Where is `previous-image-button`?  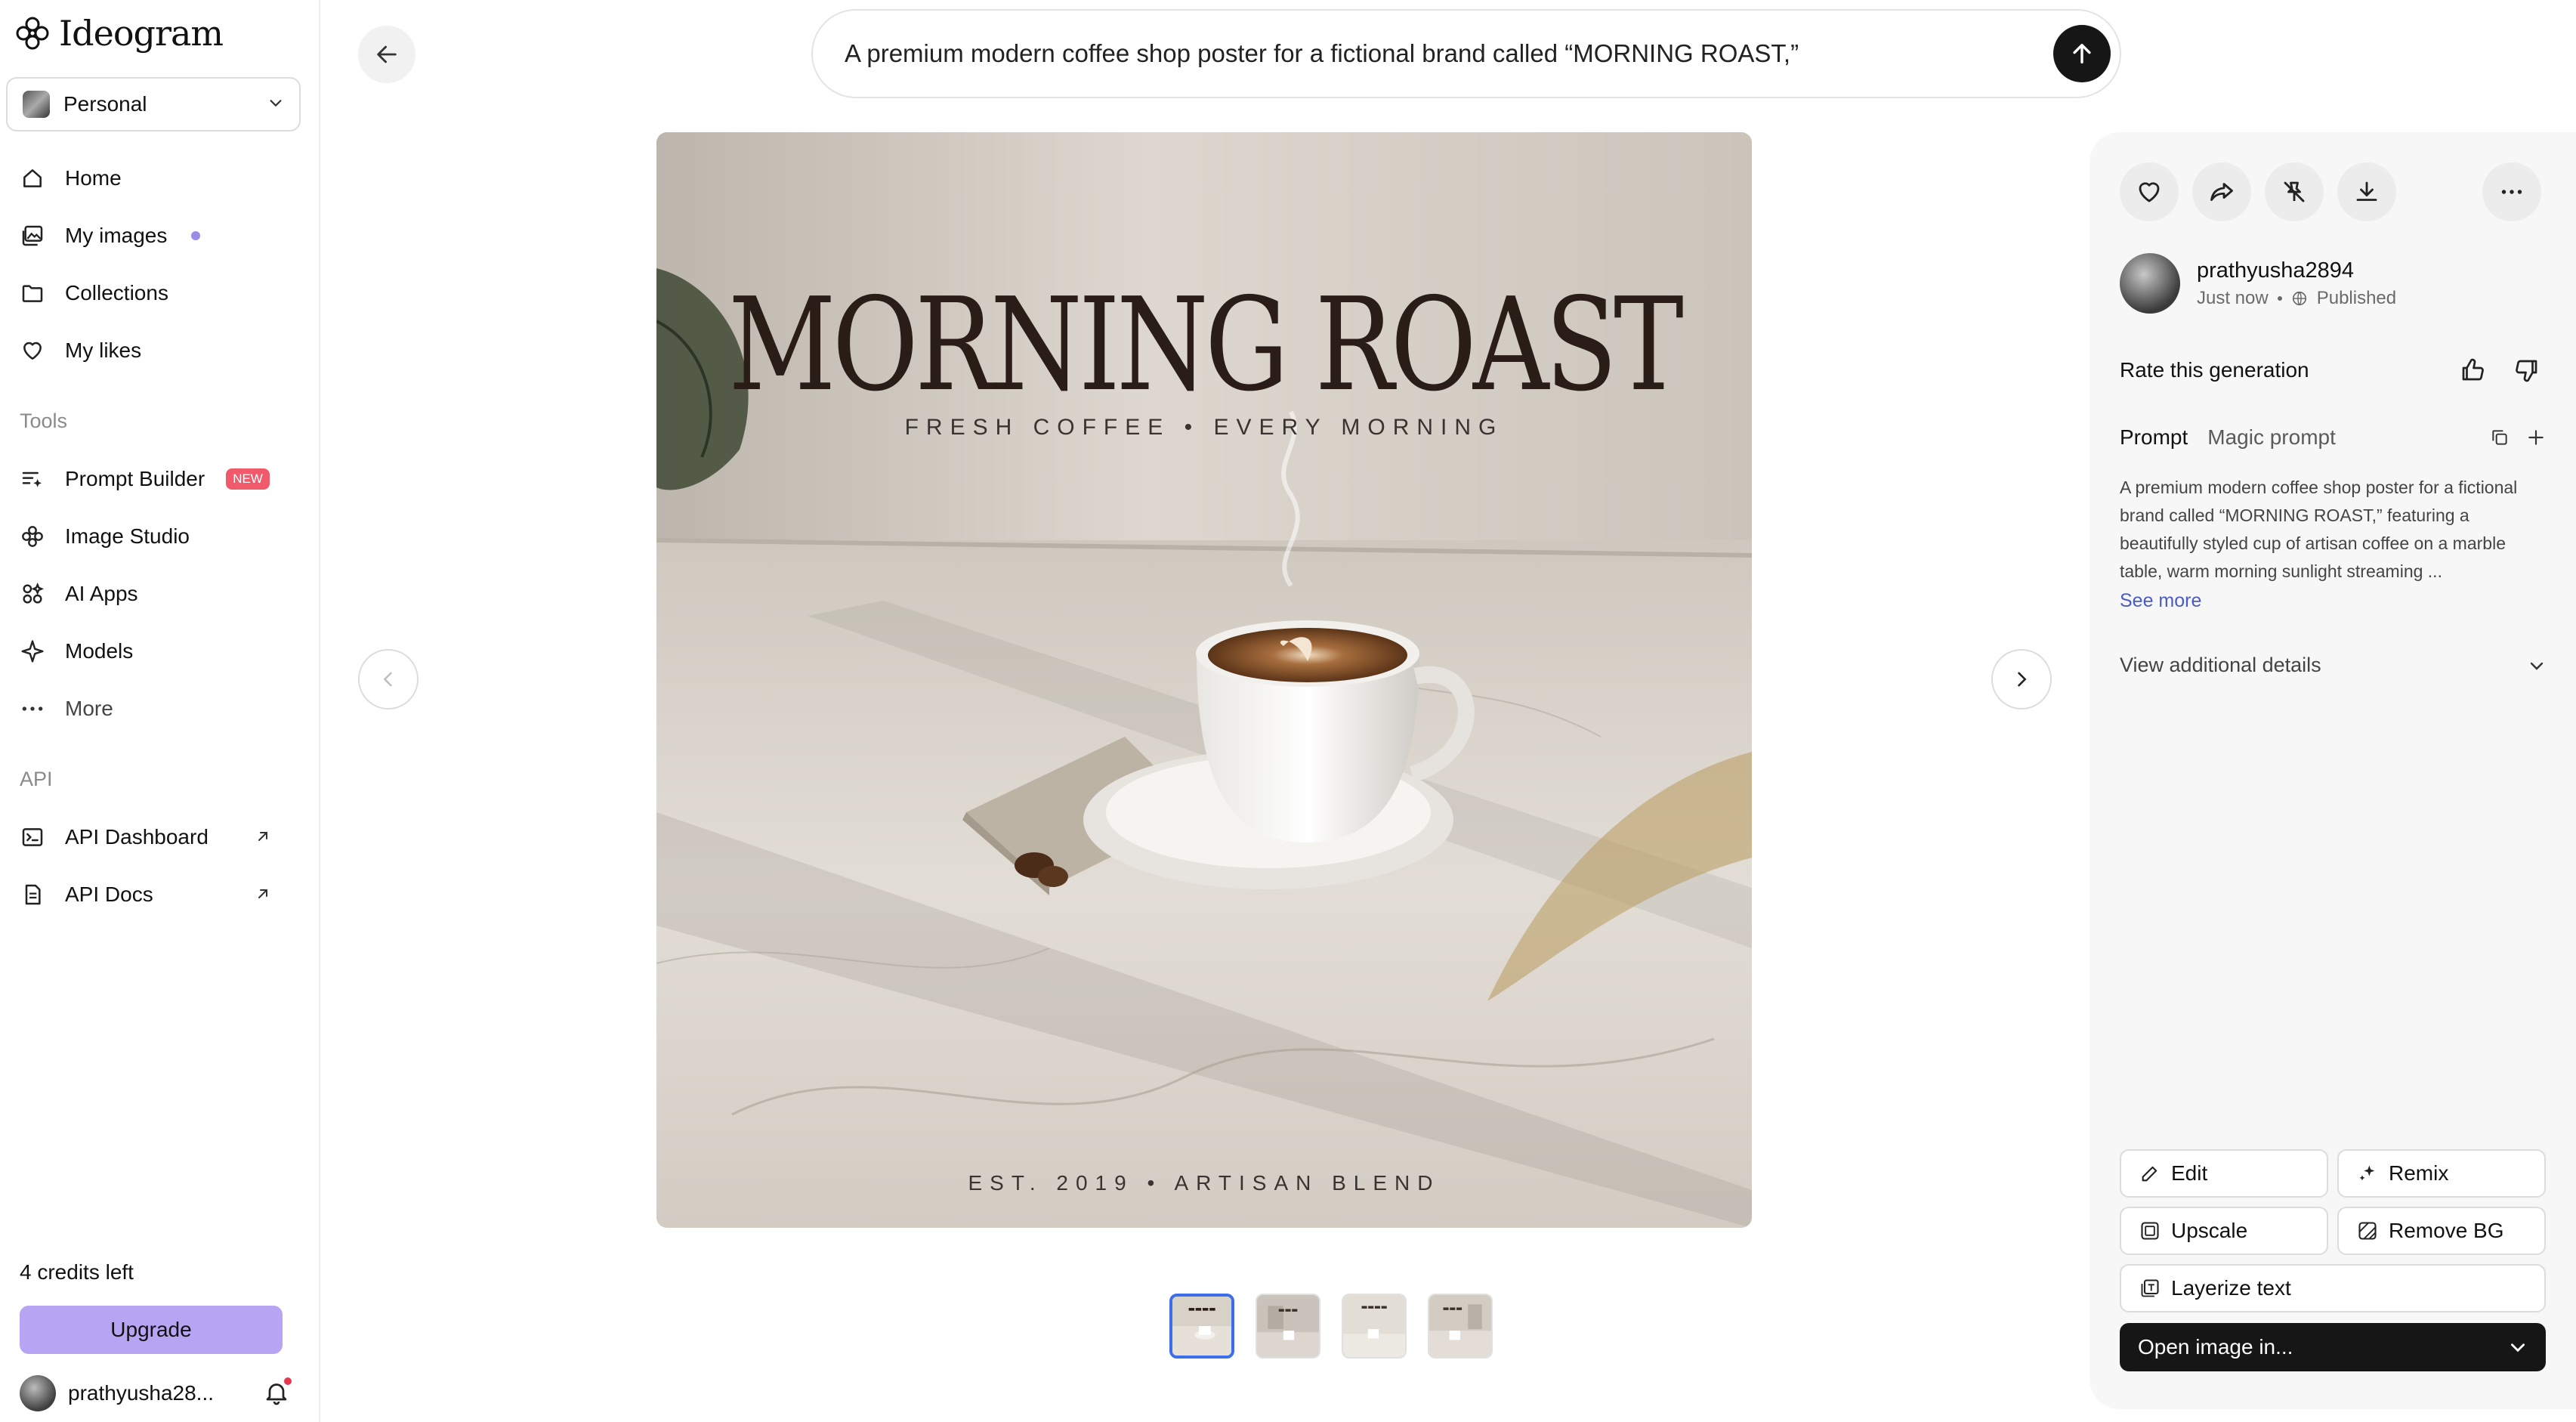 previous-image-button is located at coordinates (388, 679).